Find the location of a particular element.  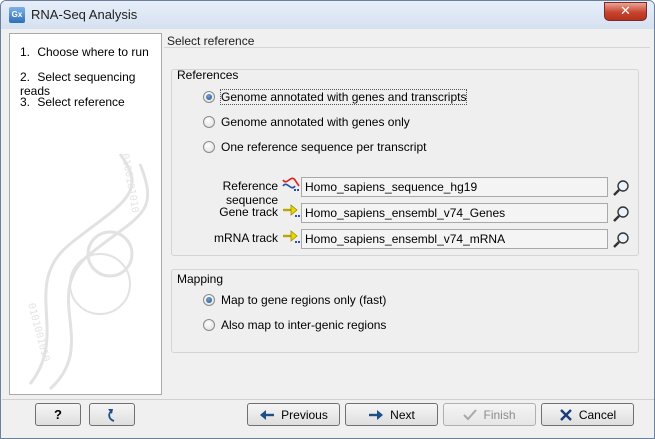

svg-text: 0100101010 is located at coordinates (129, 183).